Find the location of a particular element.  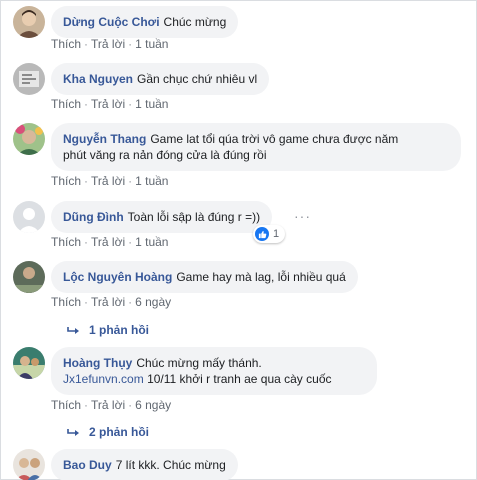

view-replies-link: 2 phản hồi is located at coordinates (108, 432).